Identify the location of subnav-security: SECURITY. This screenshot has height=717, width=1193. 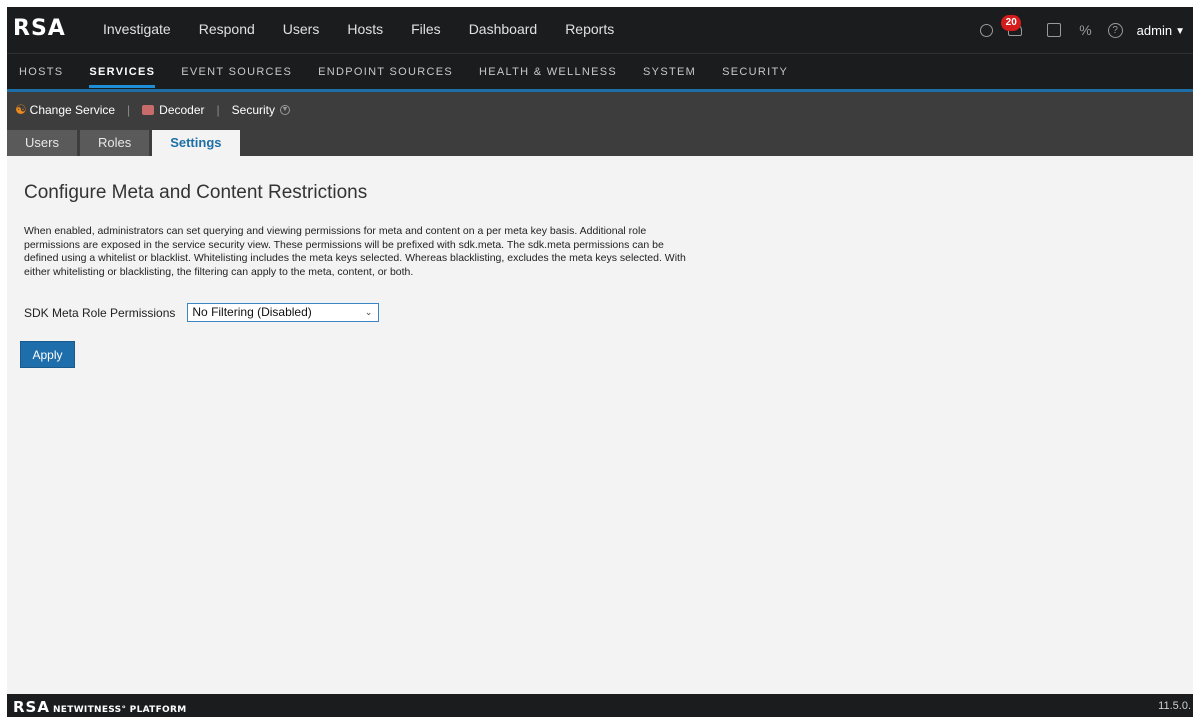
(755, 72).